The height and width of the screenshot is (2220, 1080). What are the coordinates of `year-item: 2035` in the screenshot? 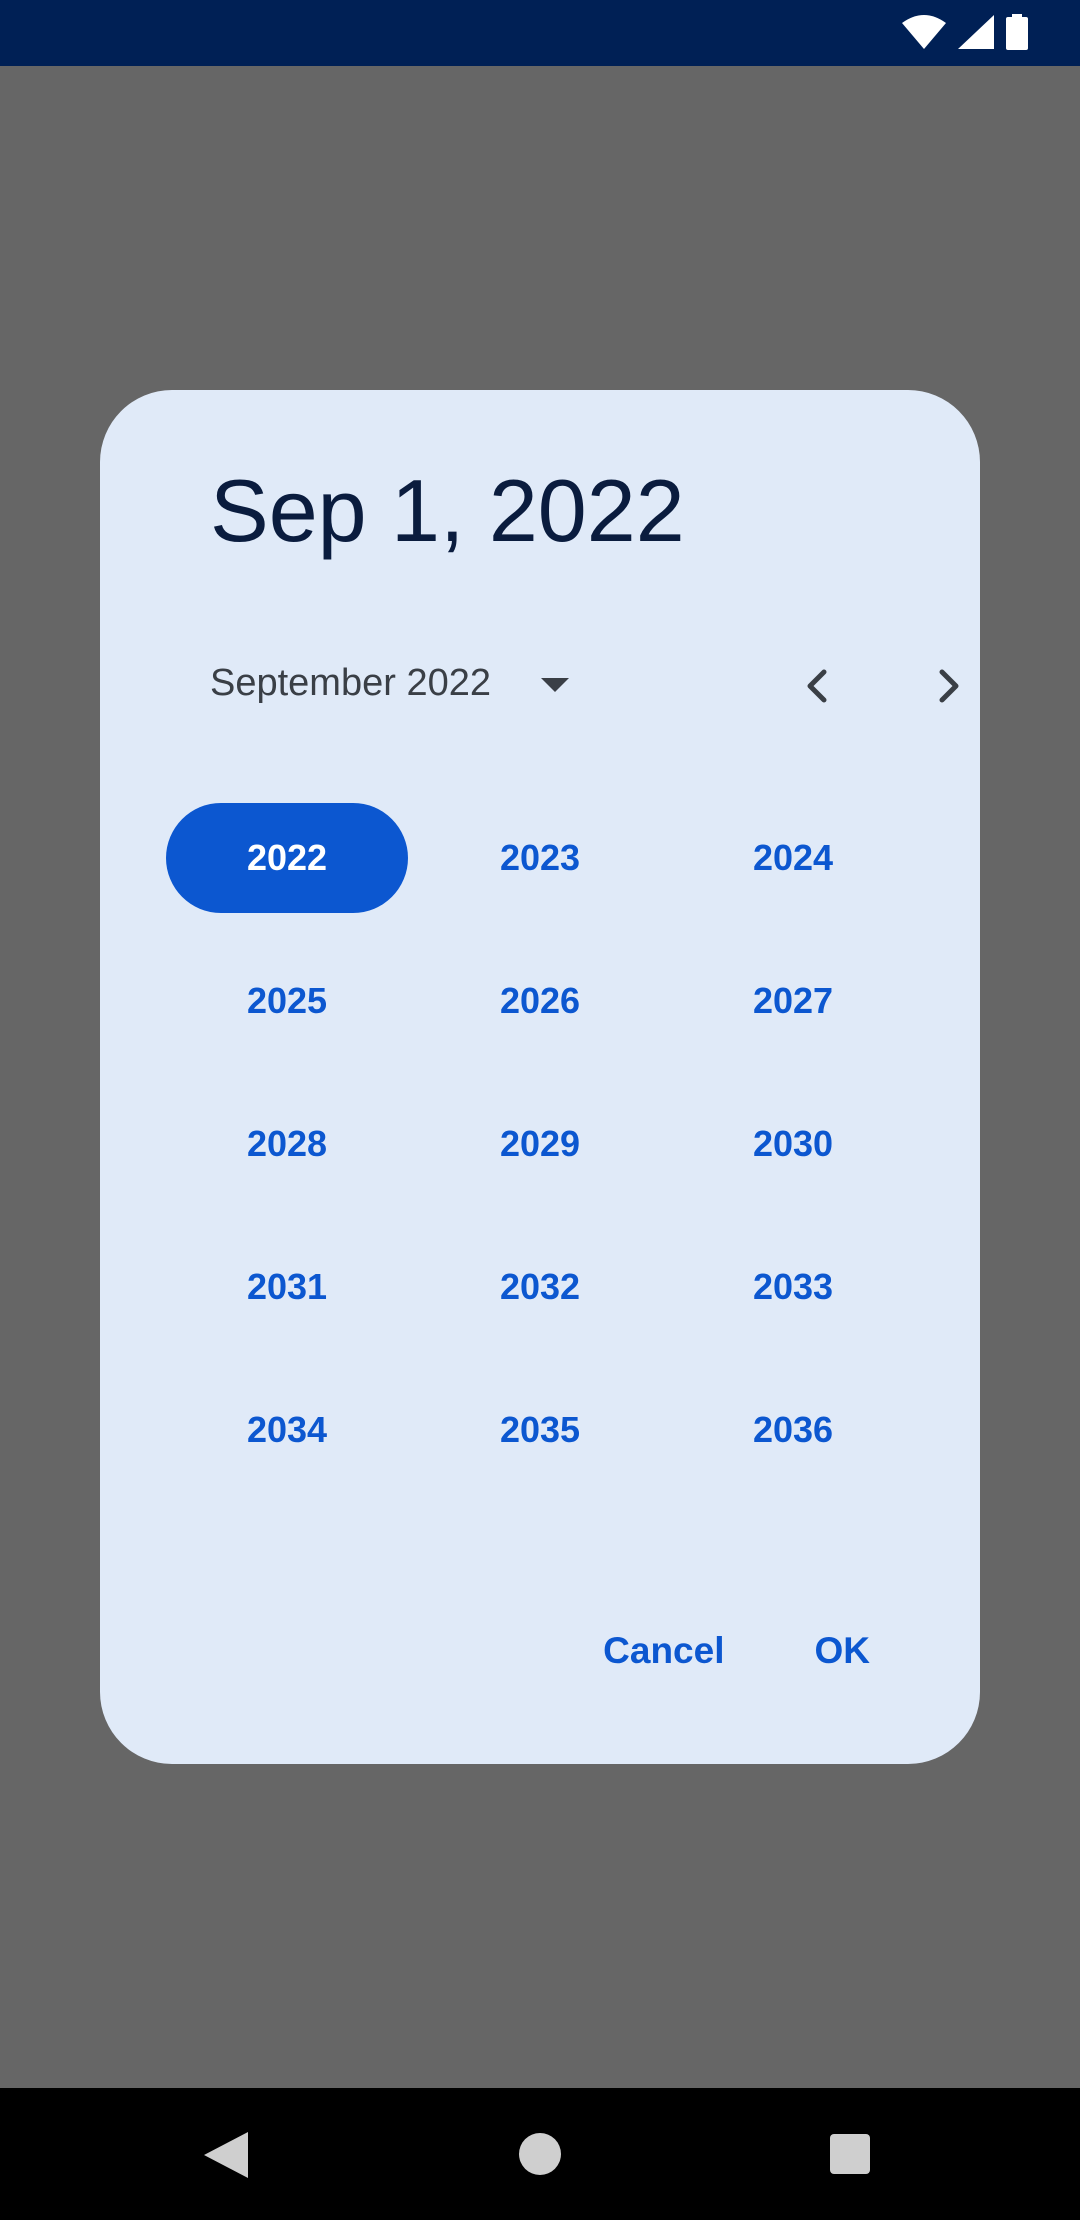 It's located at (540, 1430).